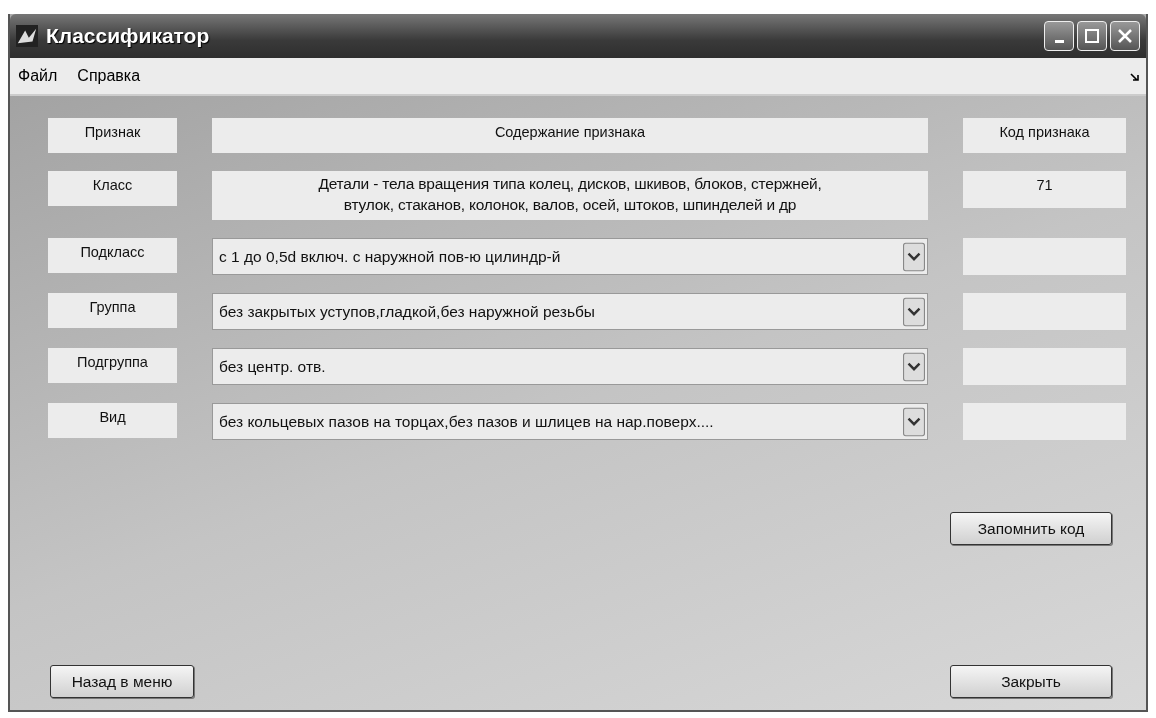 This screenshot has height=718, width=1156. What do you see at coordinates (1059, 36) in the screenshot?
I see `minimize-button` at bounding box center [1059, 36].